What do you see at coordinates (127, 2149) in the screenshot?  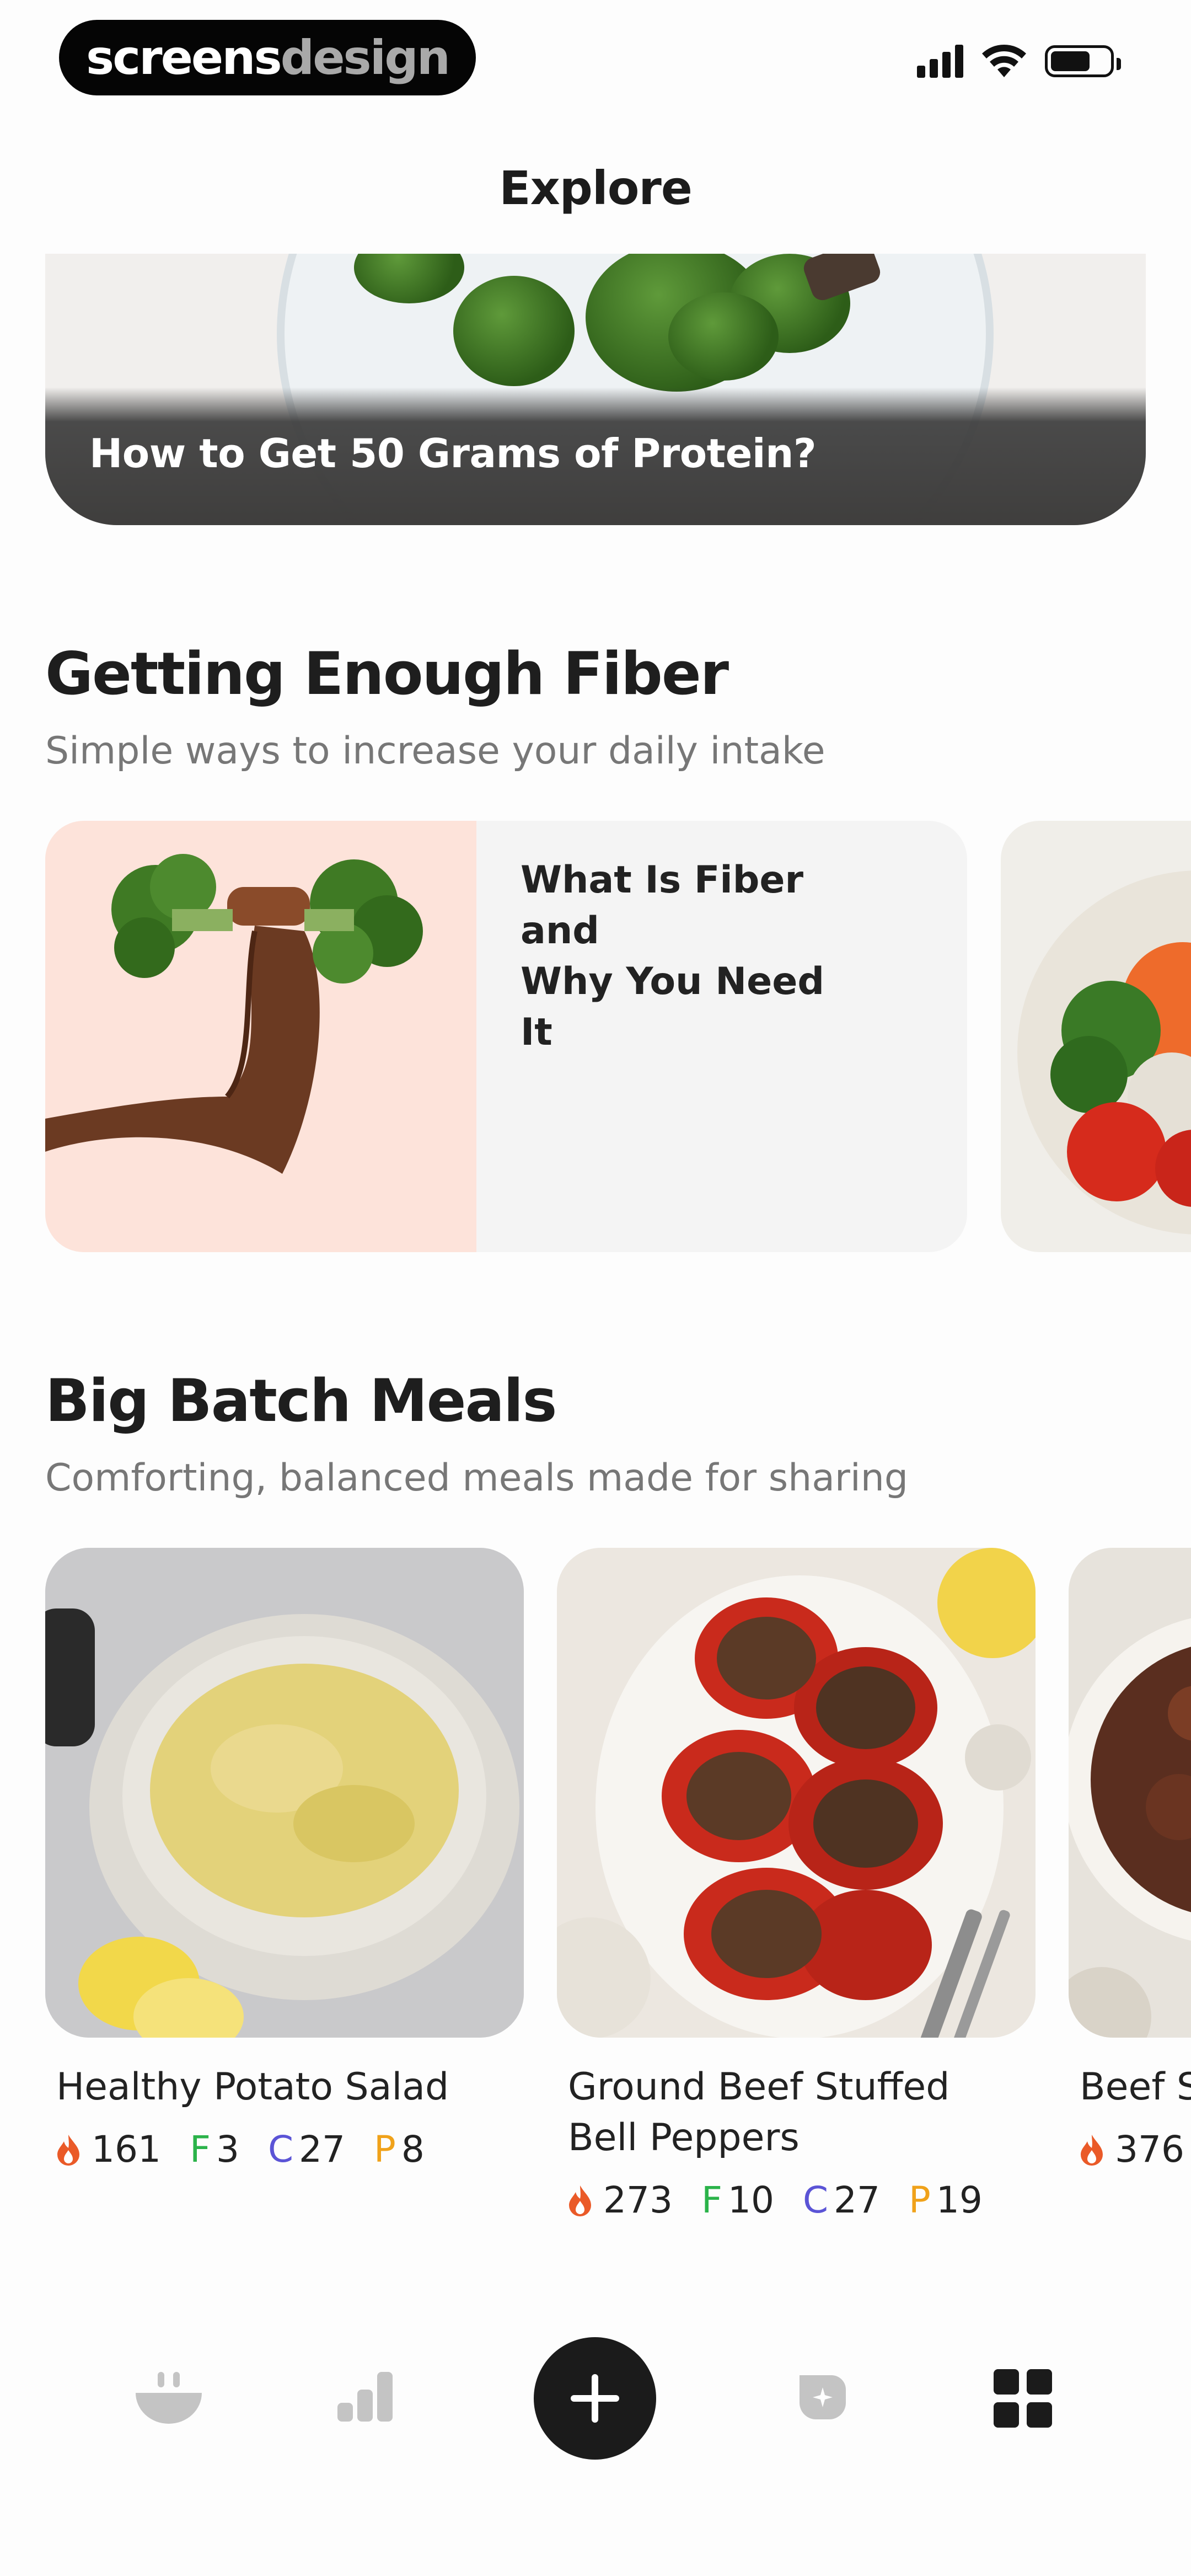 I see `calories-value: 161` at bounding box center [127, 2149].